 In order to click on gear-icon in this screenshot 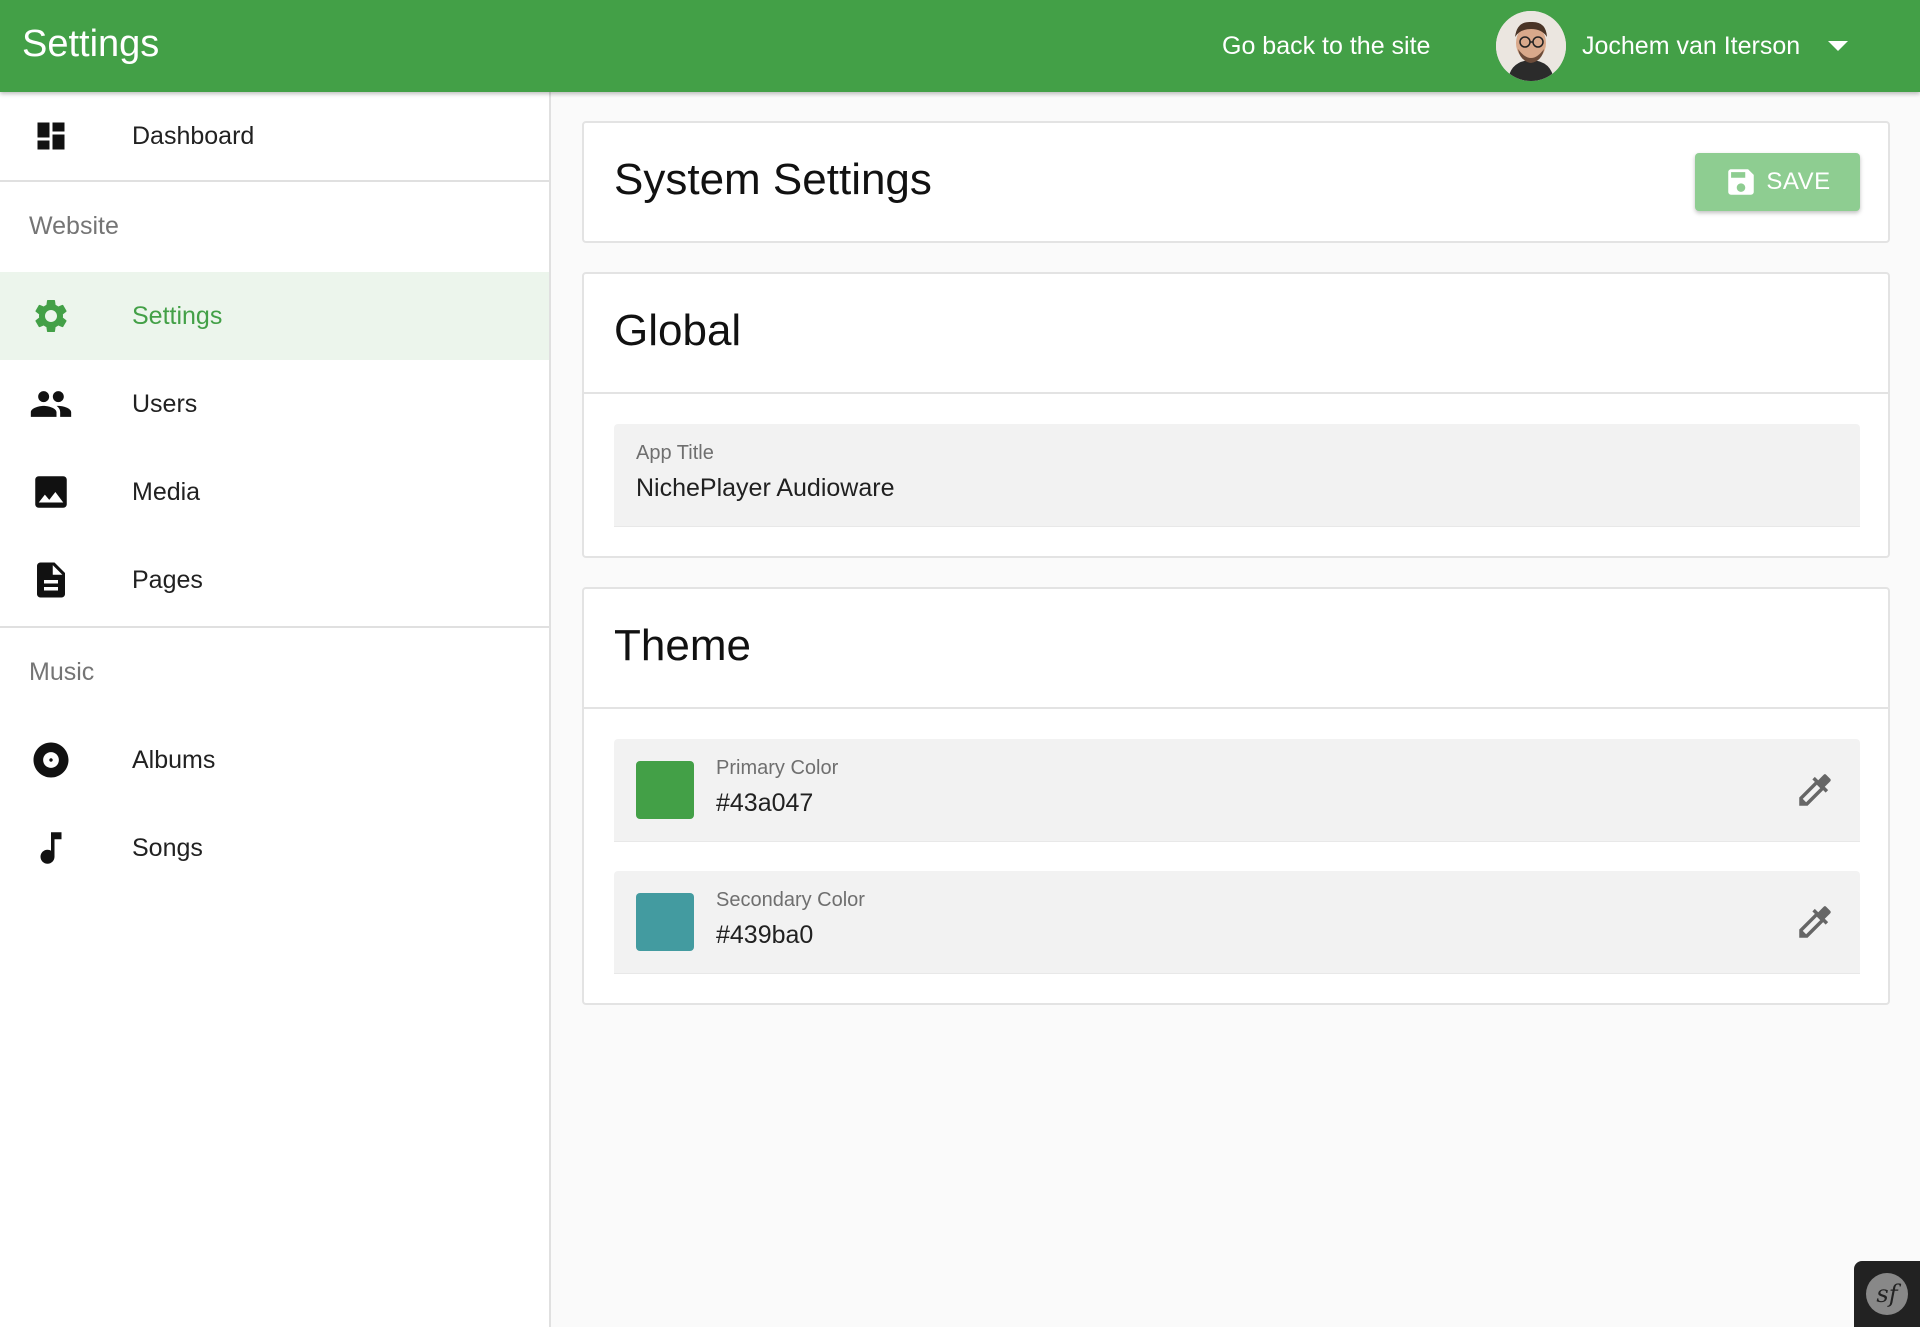, I will do `click(51, 316)`.